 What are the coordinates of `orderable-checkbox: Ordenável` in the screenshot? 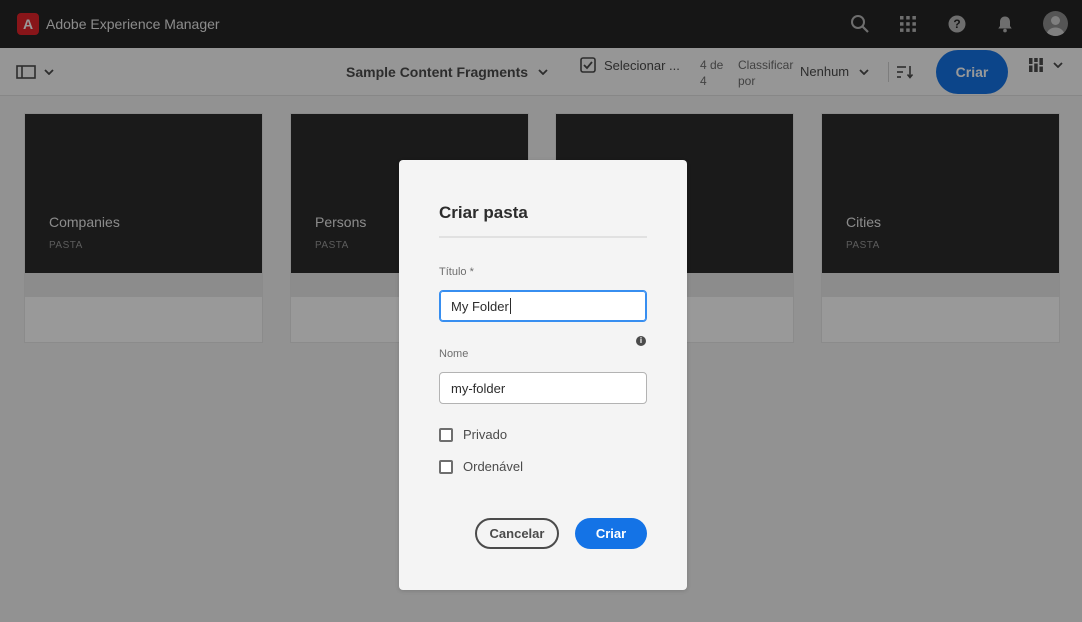 It's located at (481, 466).